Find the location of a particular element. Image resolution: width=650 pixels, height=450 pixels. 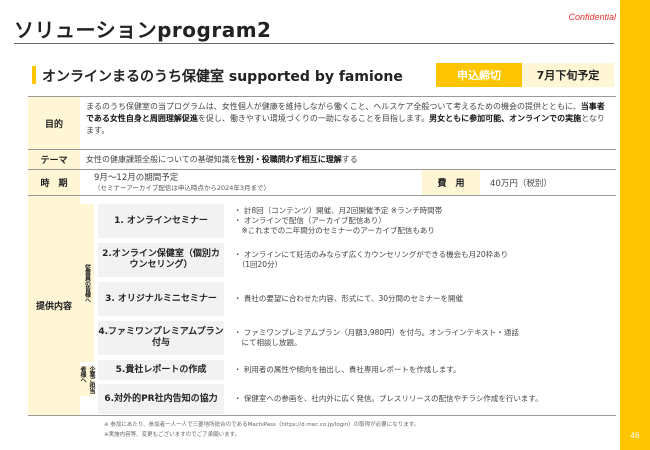

detail-line: ・ オンラインにて妊活のみならず広くカウンセリングができる機会も月20枠あり is located at coordinates (371, 254).